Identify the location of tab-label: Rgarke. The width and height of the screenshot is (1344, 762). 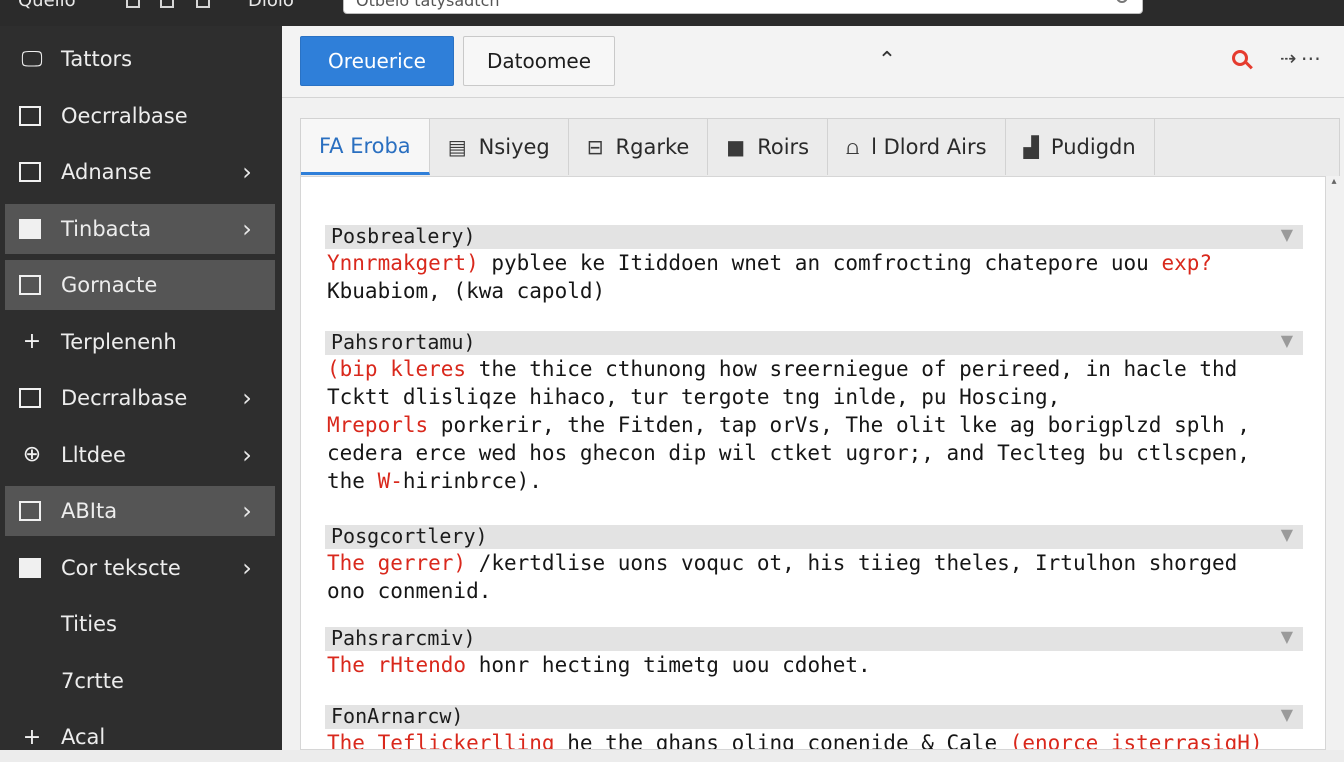
(652, 147).